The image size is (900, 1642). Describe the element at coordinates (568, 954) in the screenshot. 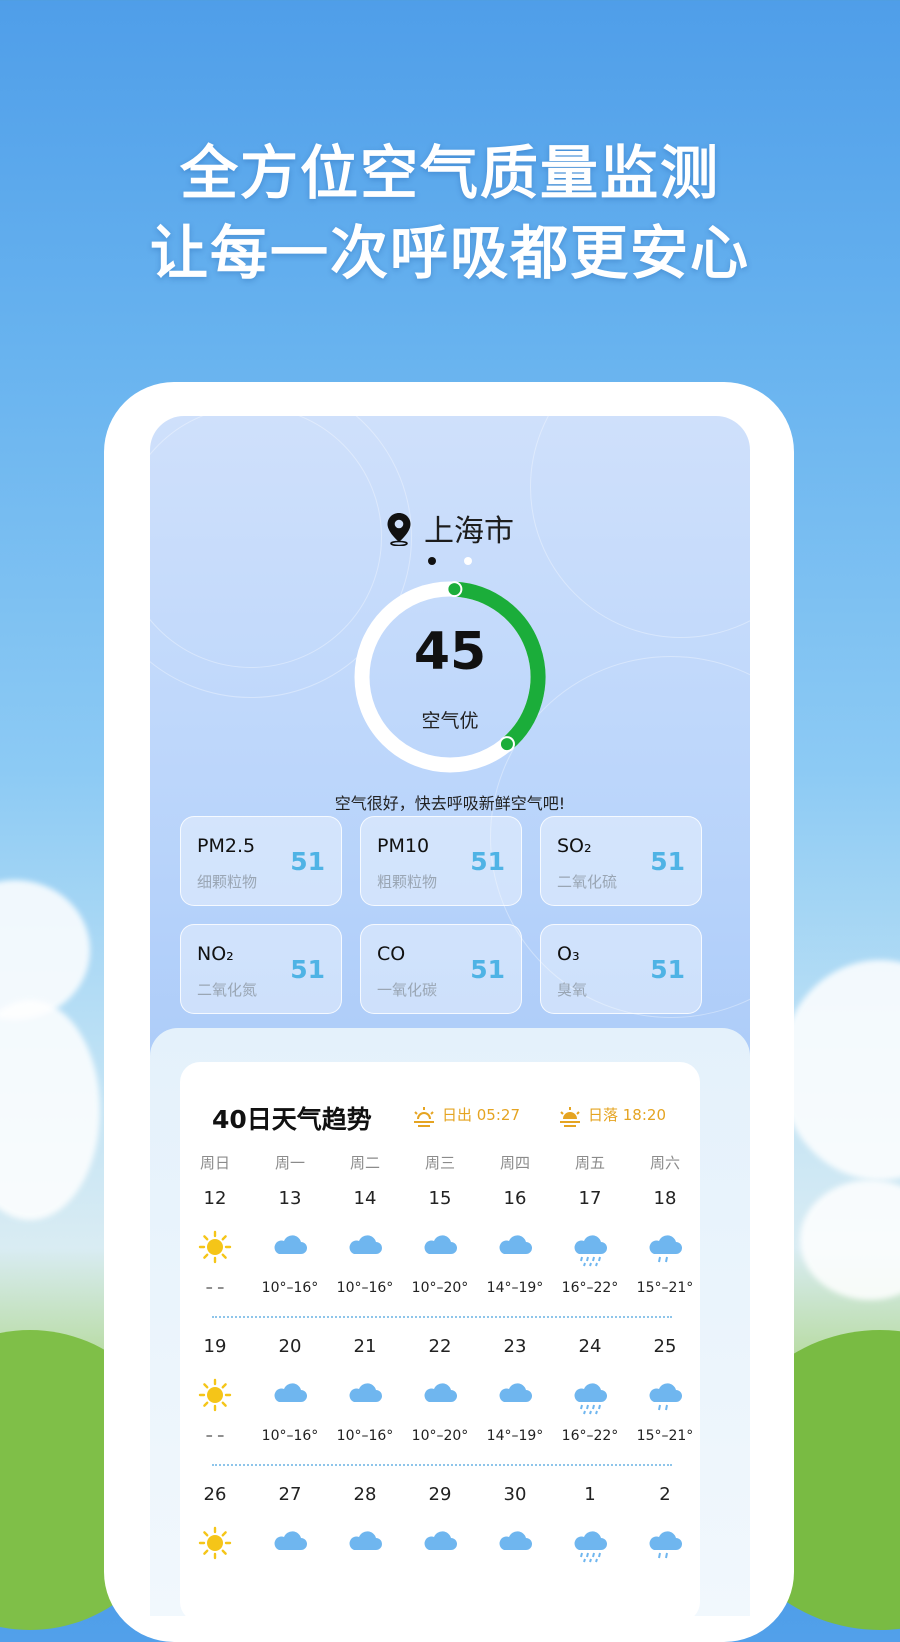

I see `pollutant-name: O₃` at that location.